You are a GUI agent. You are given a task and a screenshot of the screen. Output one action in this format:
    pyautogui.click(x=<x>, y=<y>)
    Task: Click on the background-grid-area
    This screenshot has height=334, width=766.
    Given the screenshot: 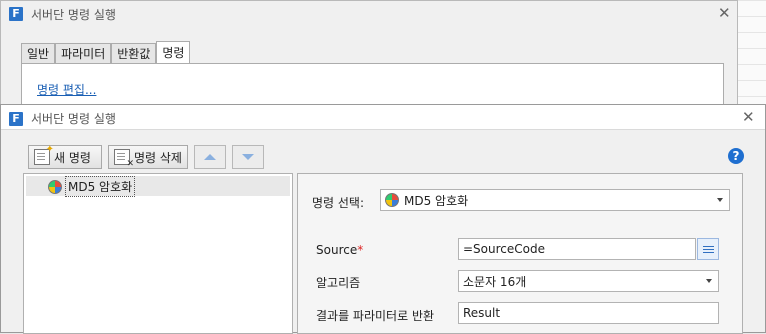 What is the action you would take?
    pyautogui.click(x=752, y=55)
    